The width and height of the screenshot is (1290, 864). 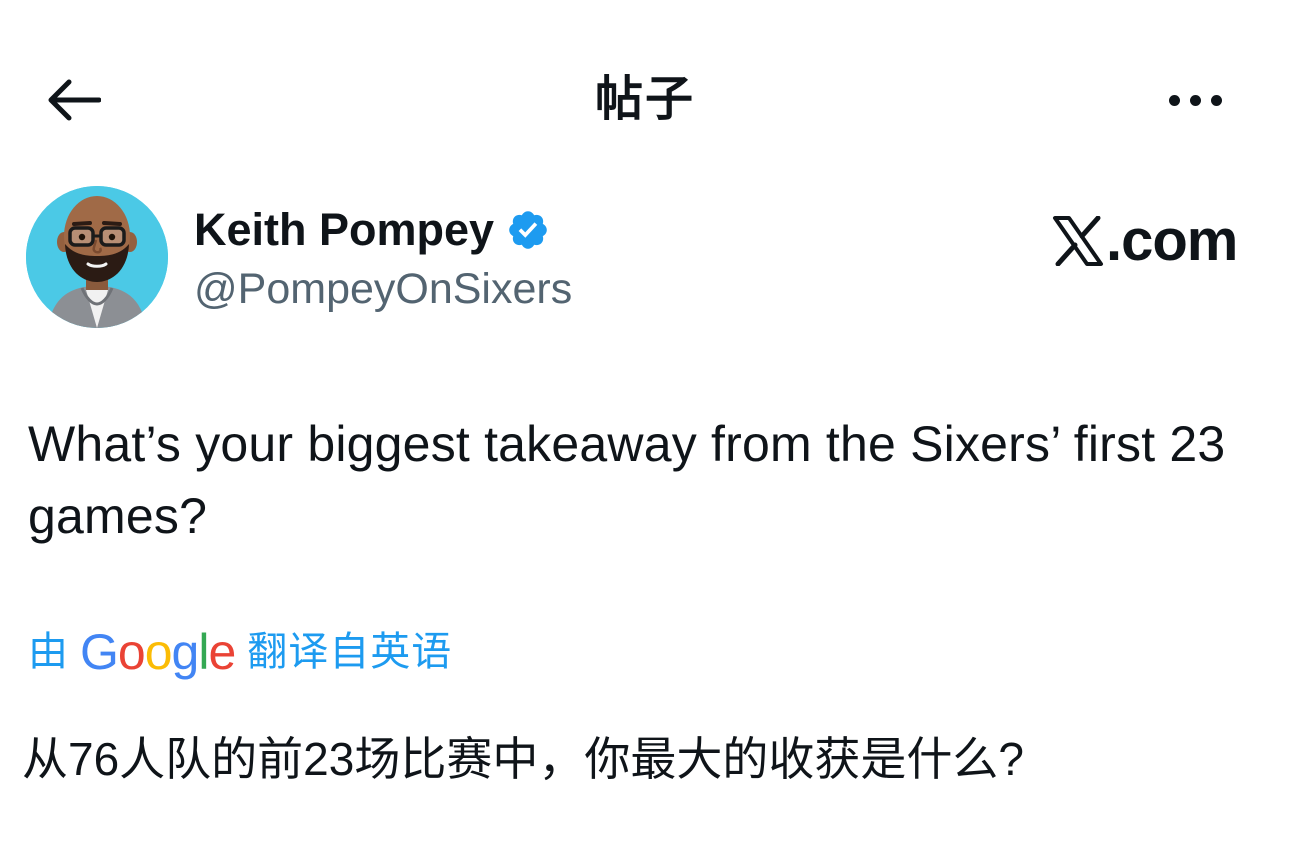 I want to click on translated-by-label: 由, so click(x=48, y=652).